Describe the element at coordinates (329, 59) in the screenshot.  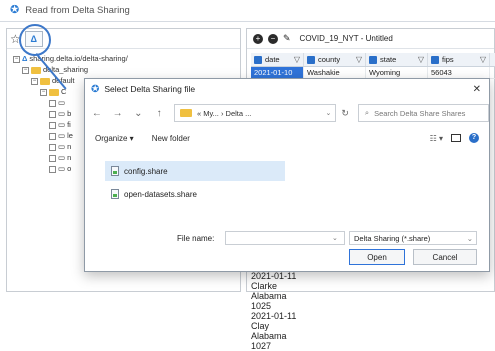
I see `column-header-label: county` at that location.